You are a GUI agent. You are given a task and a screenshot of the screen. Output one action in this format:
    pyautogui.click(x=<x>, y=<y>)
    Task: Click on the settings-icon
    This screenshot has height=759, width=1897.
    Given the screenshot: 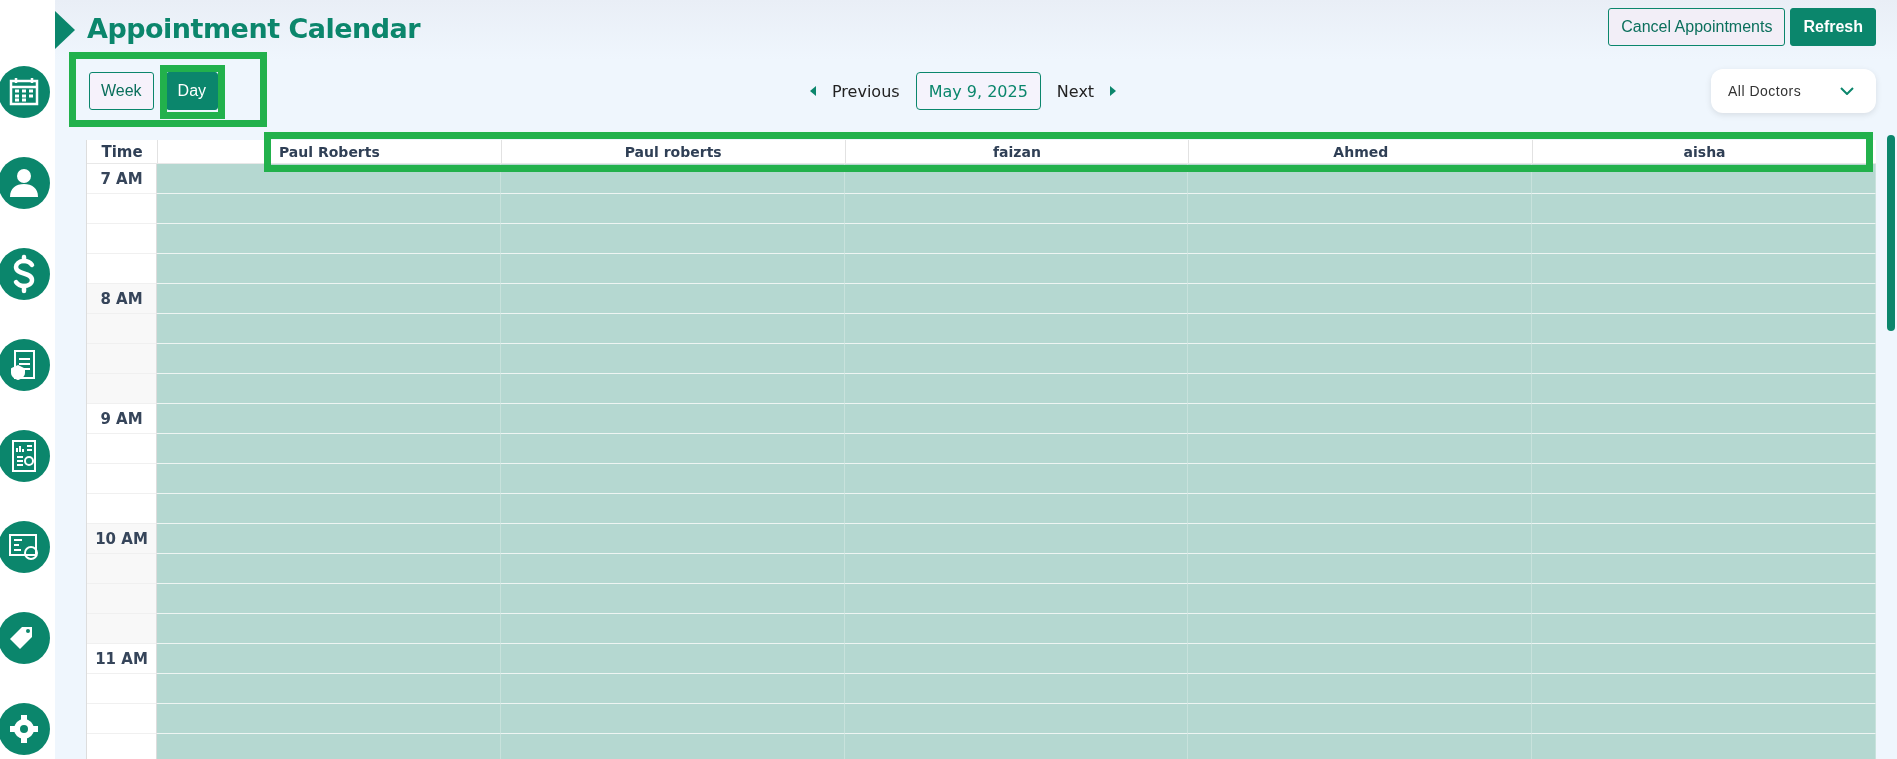 What is the action you would take?
    pyautogui.click(x=25, y=729)
    